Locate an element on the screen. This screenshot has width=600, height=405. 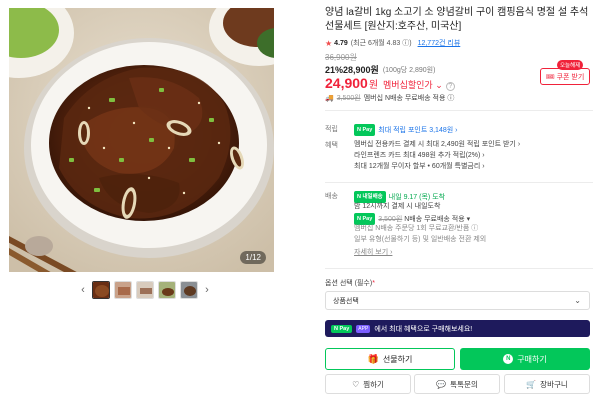
truck-icon: 🚚 is located at coordinates (329, 98).